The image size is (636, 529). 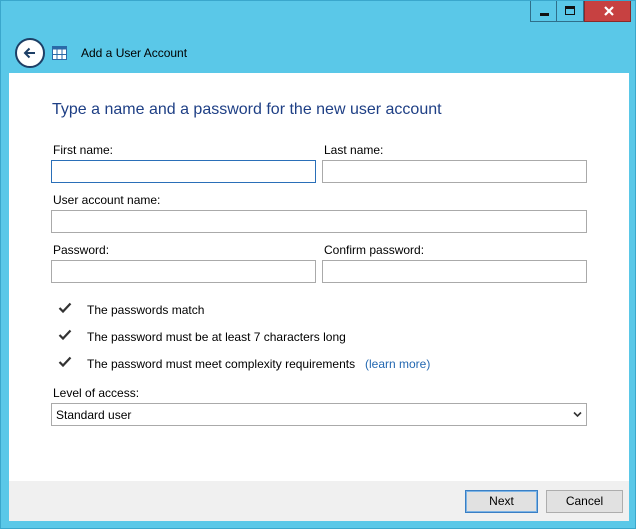 I want to click on back-button, so click(x=30, y=53).